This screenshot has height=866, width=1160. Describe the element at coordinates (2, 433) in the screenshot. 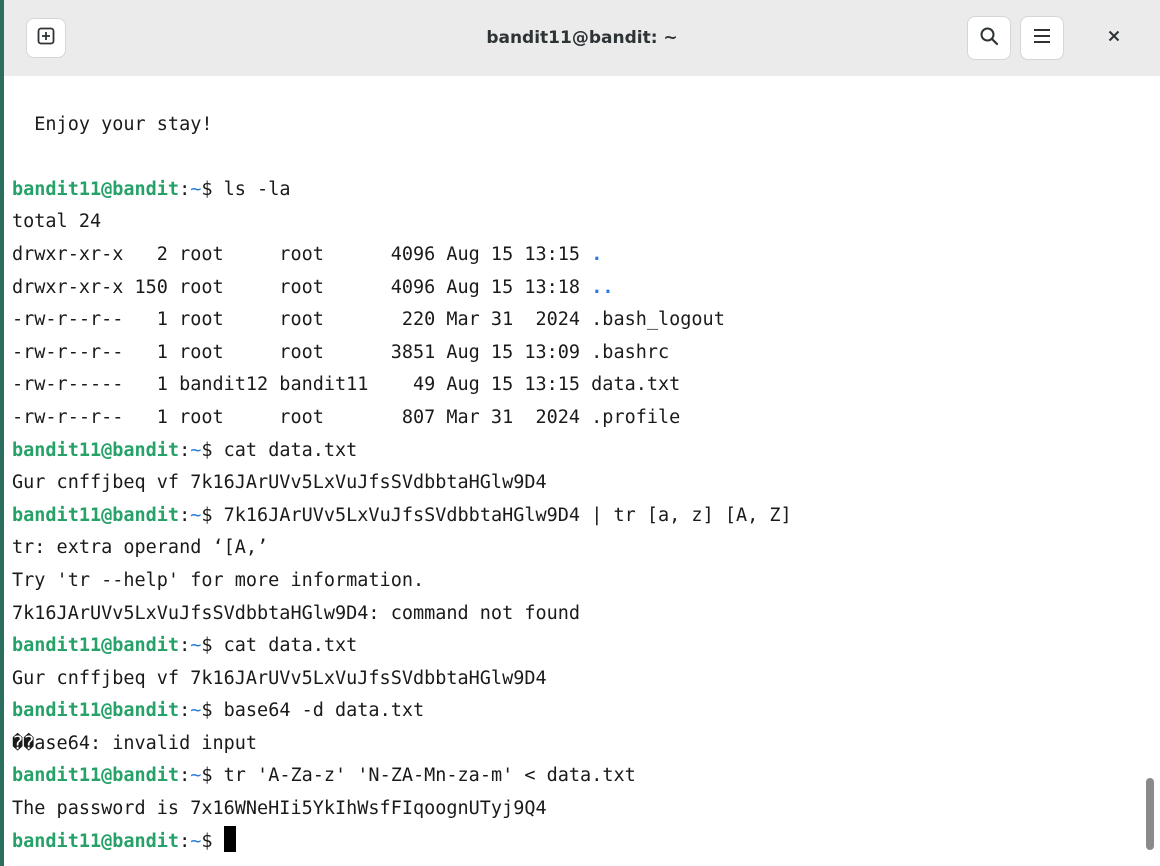

I see `window-left-edge` at that location.